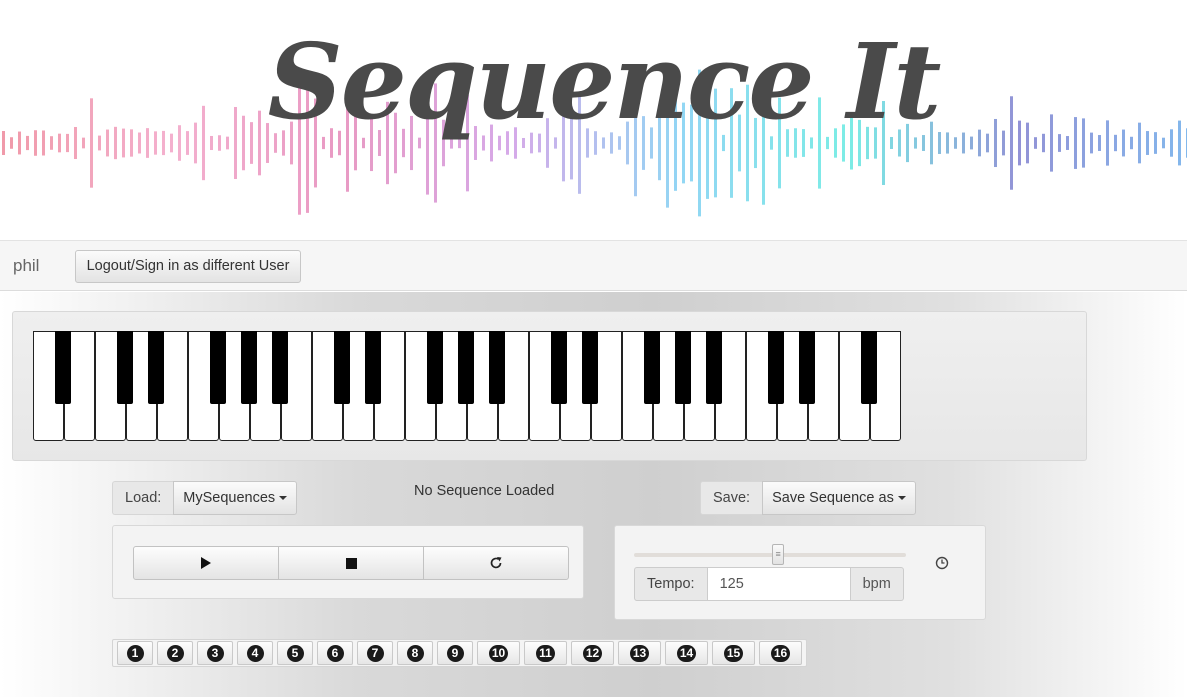 The image size is (1187, 697). I want to click on clock-icon, so click(942, 563).